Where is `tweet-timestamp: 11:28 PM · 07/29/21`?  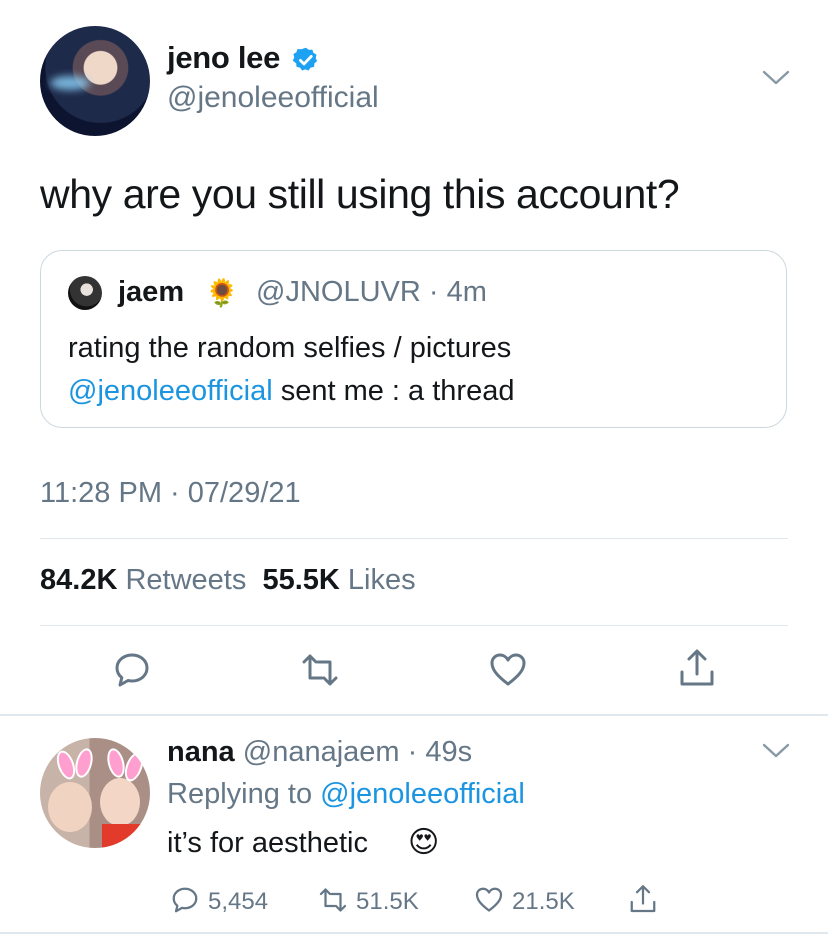 tweet-timestamp: 11:28 PM · 07/29/21 is located at coordinates (170, 493).